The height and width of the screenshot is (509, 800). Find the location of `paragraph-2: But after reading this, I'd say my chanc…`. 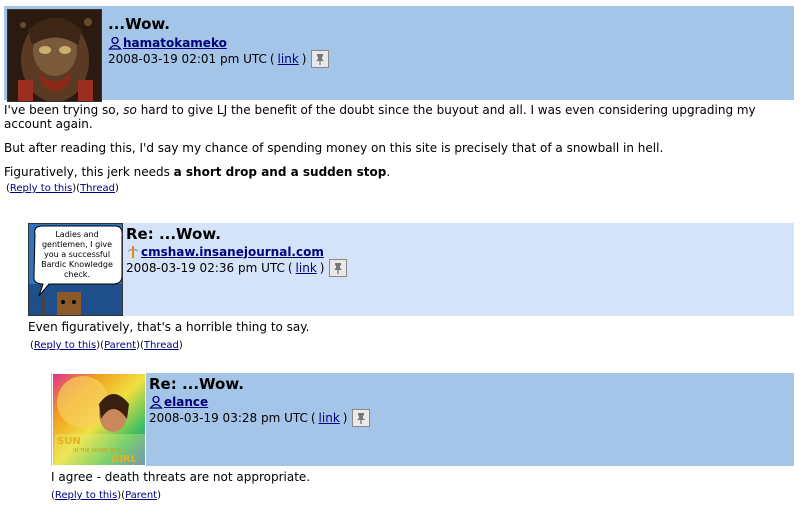

paragraph-2: But after reading this, I'd say my chanc… is located at coordinates (334, 148).